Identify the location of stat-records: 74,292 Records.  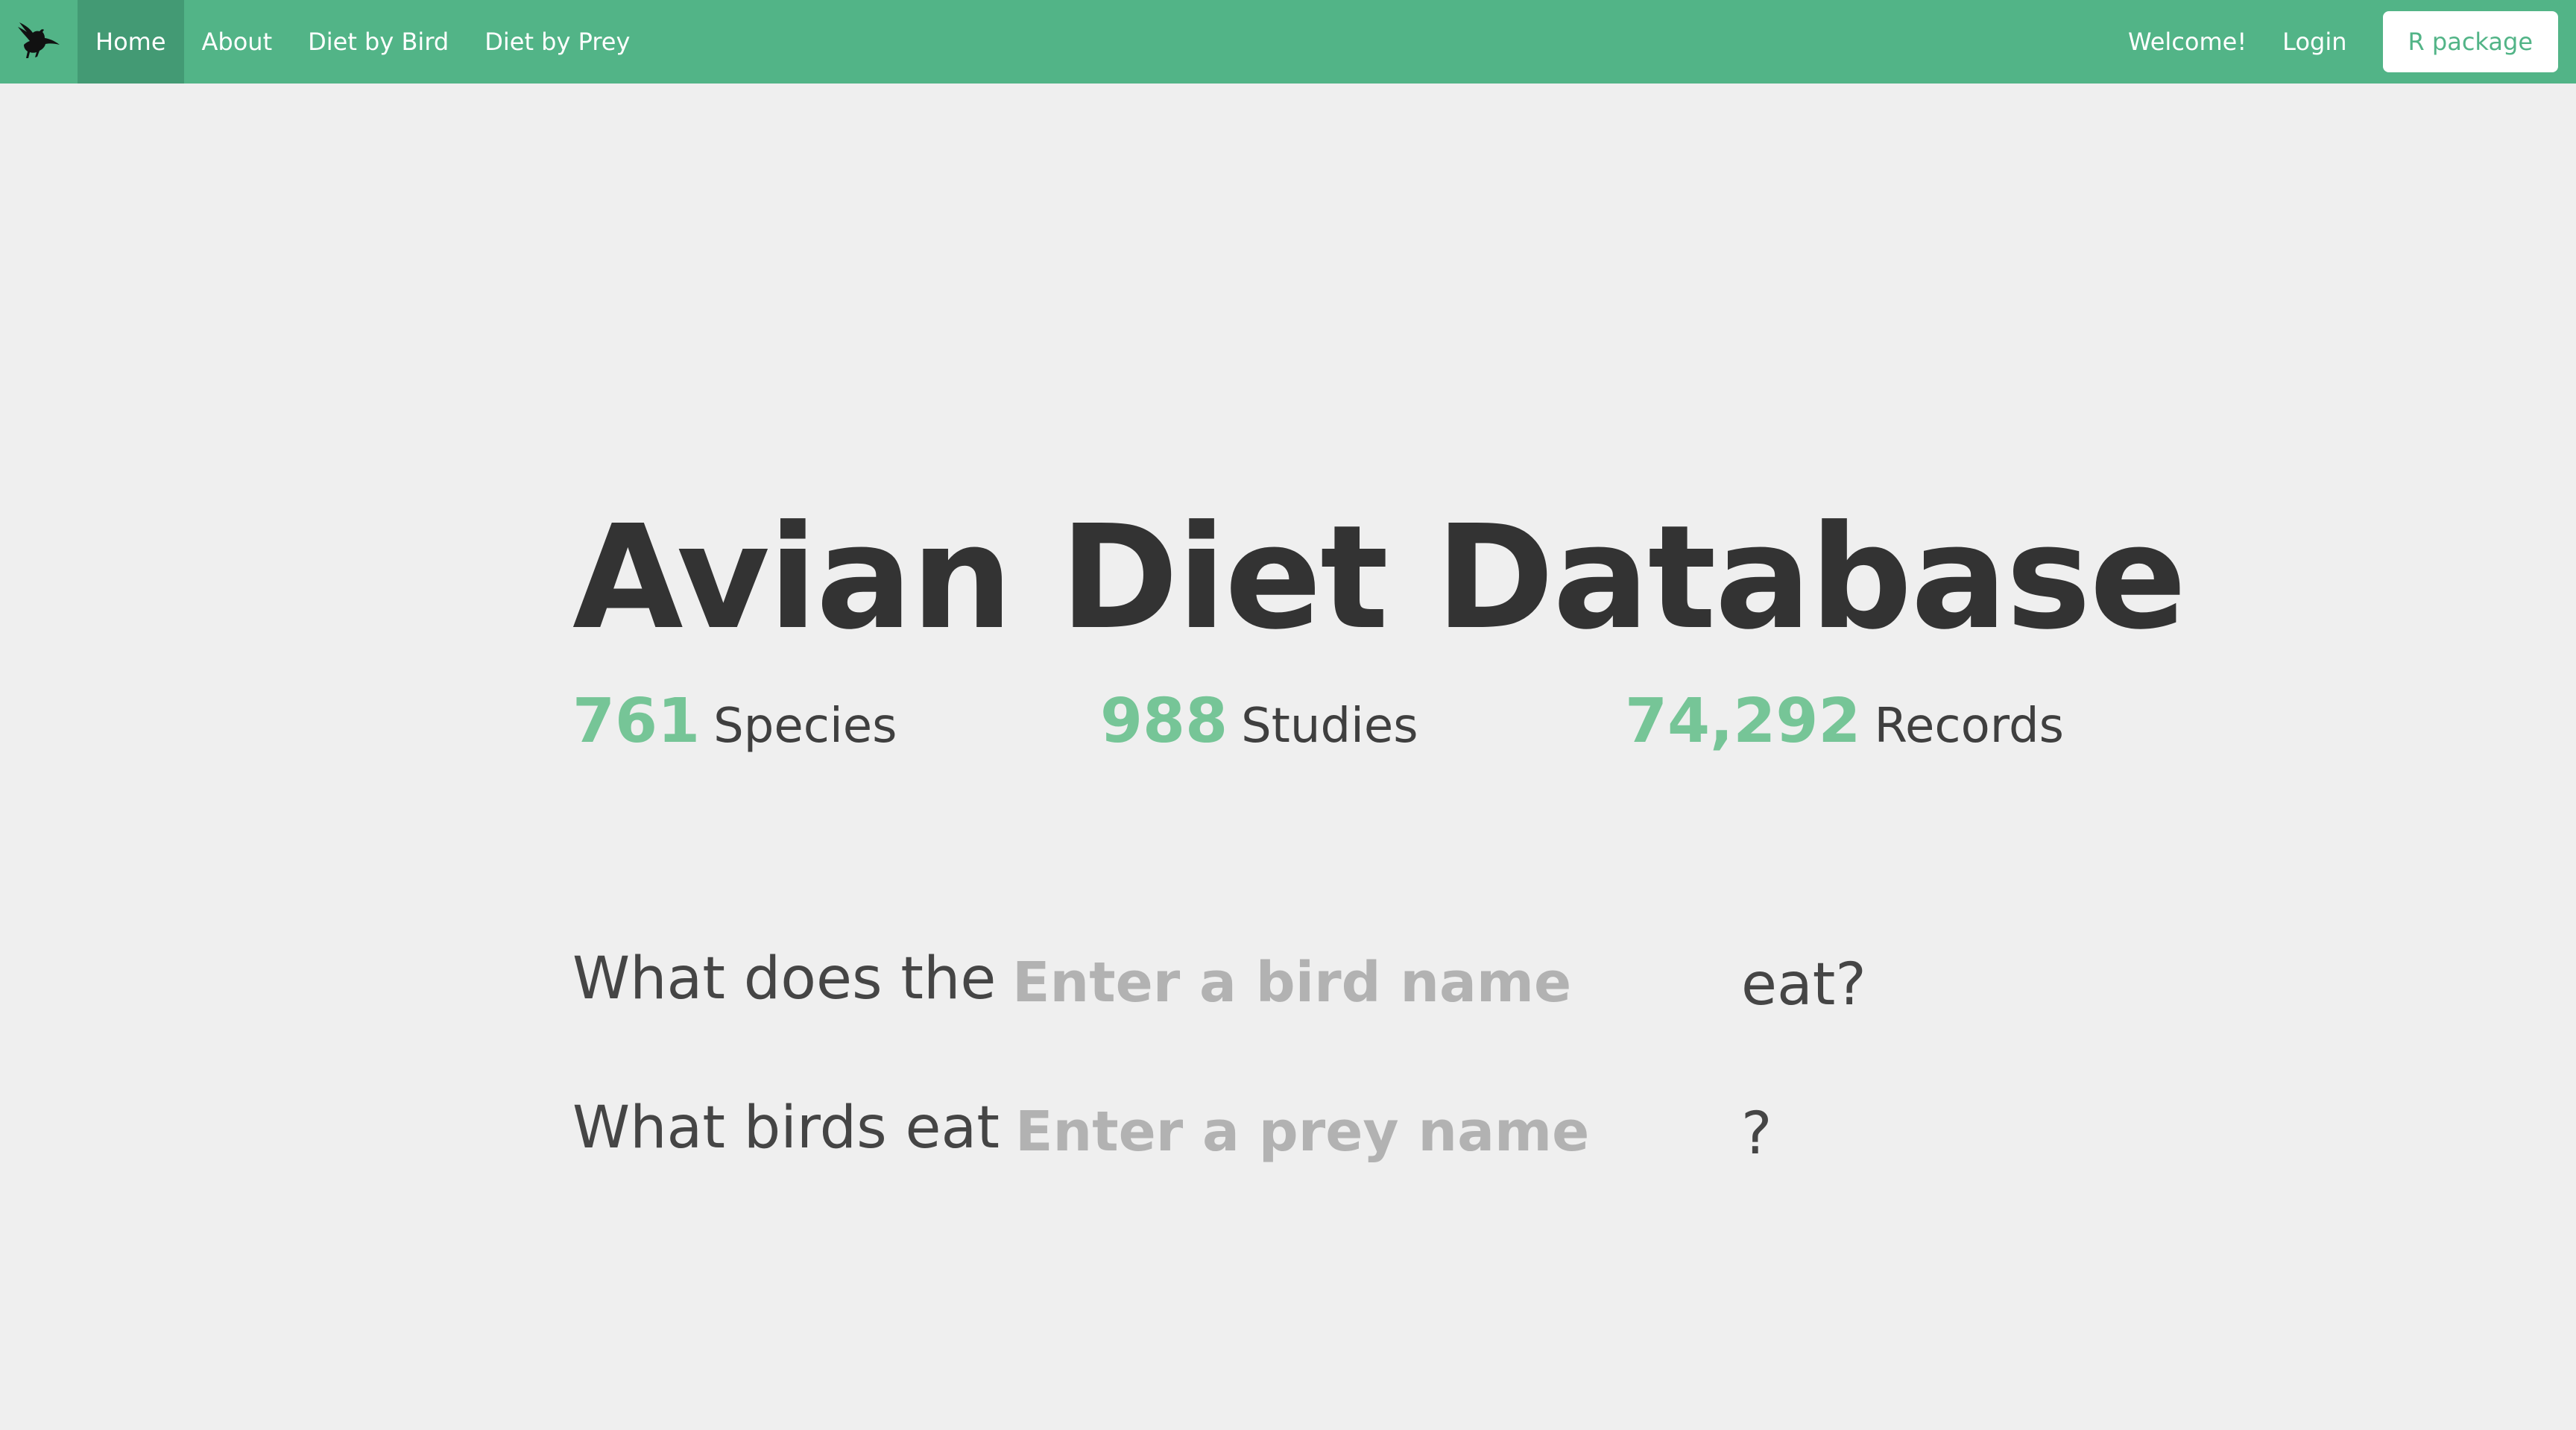
(1844, 721).